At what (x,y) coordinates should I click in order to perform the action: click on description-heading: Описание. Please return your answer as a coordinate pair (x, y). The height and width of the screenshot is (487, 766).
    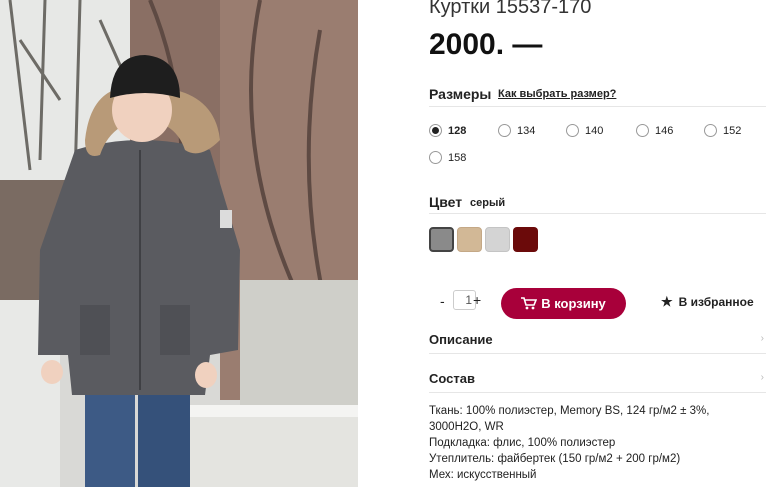
    Looking at the image, I should click on (461, 339).